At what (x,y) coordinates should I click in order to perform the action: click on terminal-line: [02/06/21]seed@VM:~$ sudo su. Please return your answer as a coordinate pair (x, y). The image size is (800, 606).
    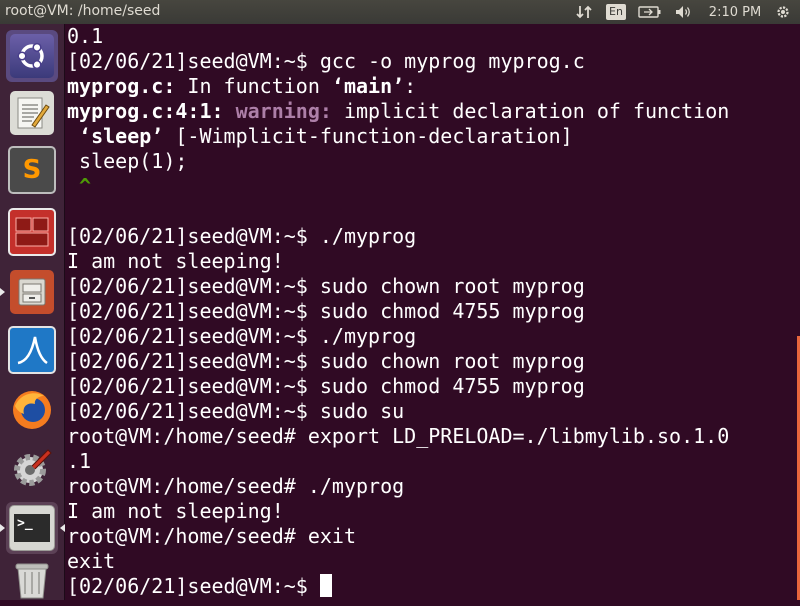
    Looking at the image, I should click on (236, 411).